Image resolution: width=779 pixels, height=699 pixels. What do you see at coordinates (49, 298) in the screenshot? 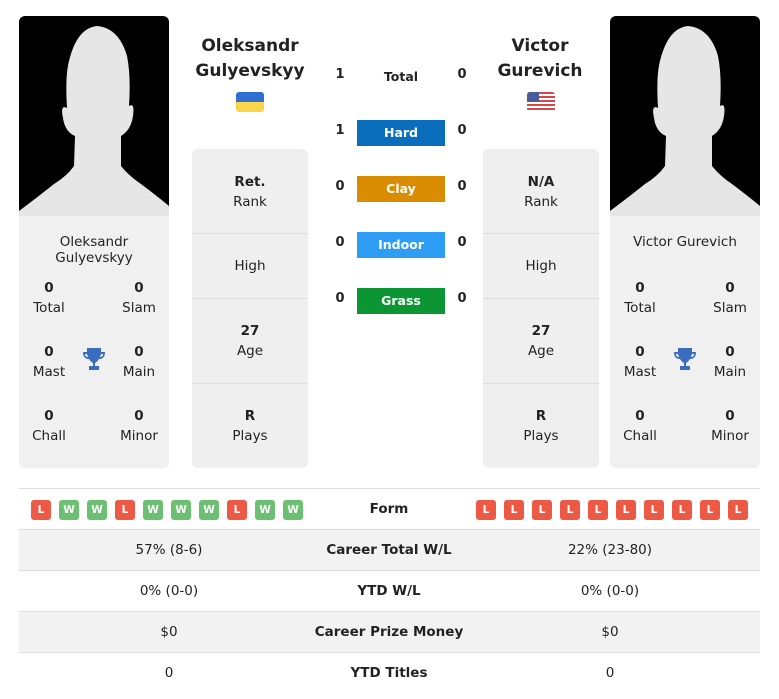
I see `player1-total-titles: 0 Total` at bounding box center [49, 298].